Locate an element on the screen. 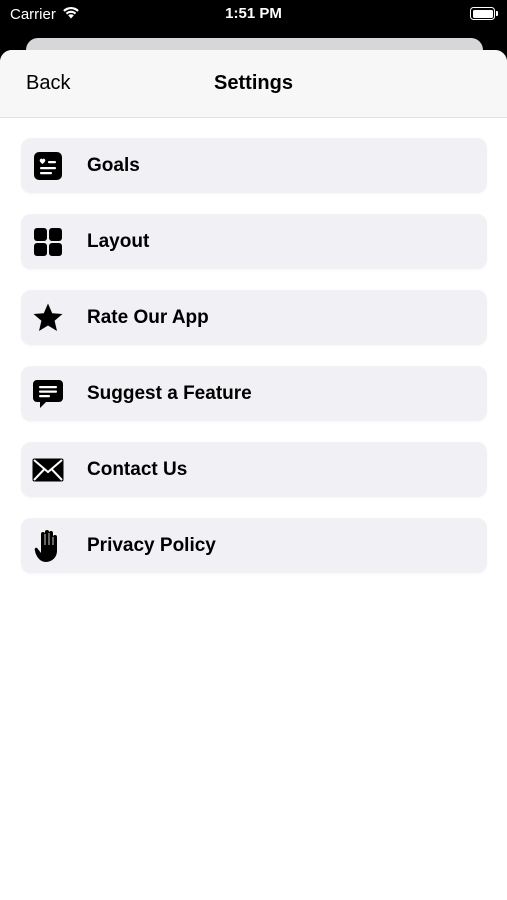  settings-item-contact-us: Contact Us is located at coordinates (254, 469).